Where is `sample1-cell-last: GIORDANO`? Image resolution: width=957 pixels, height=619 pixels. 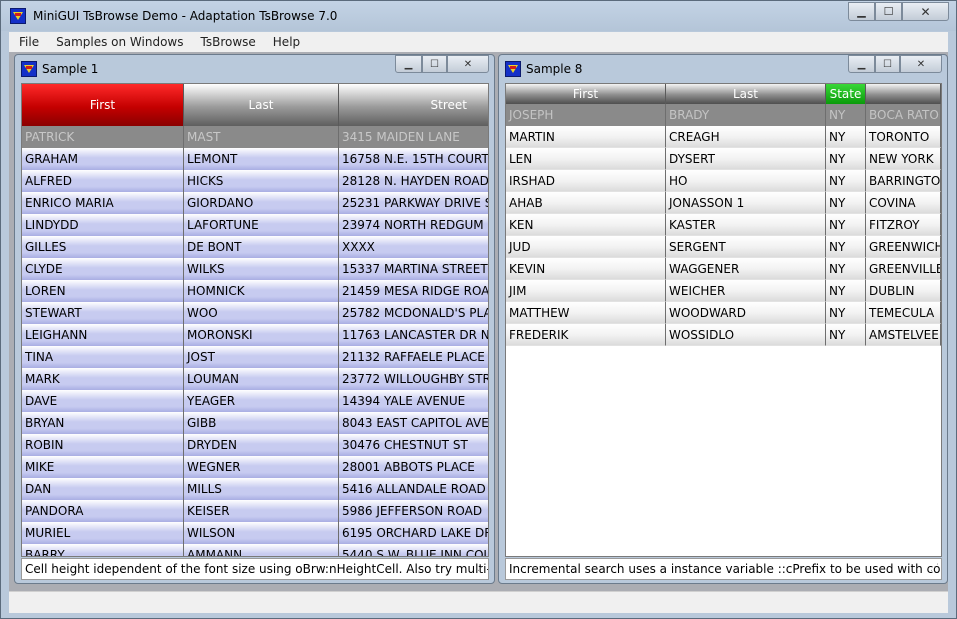 sample1-cell-last: GIORDANO is located at coordinates (261, 203).